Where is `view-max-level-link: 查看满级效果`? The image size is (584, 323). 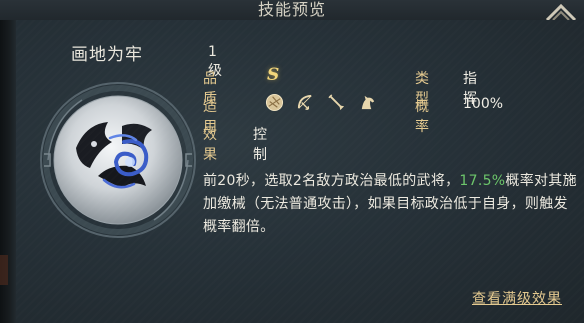 view-max-level-link: 查看满级效果 is located at coordinates (517, 298).